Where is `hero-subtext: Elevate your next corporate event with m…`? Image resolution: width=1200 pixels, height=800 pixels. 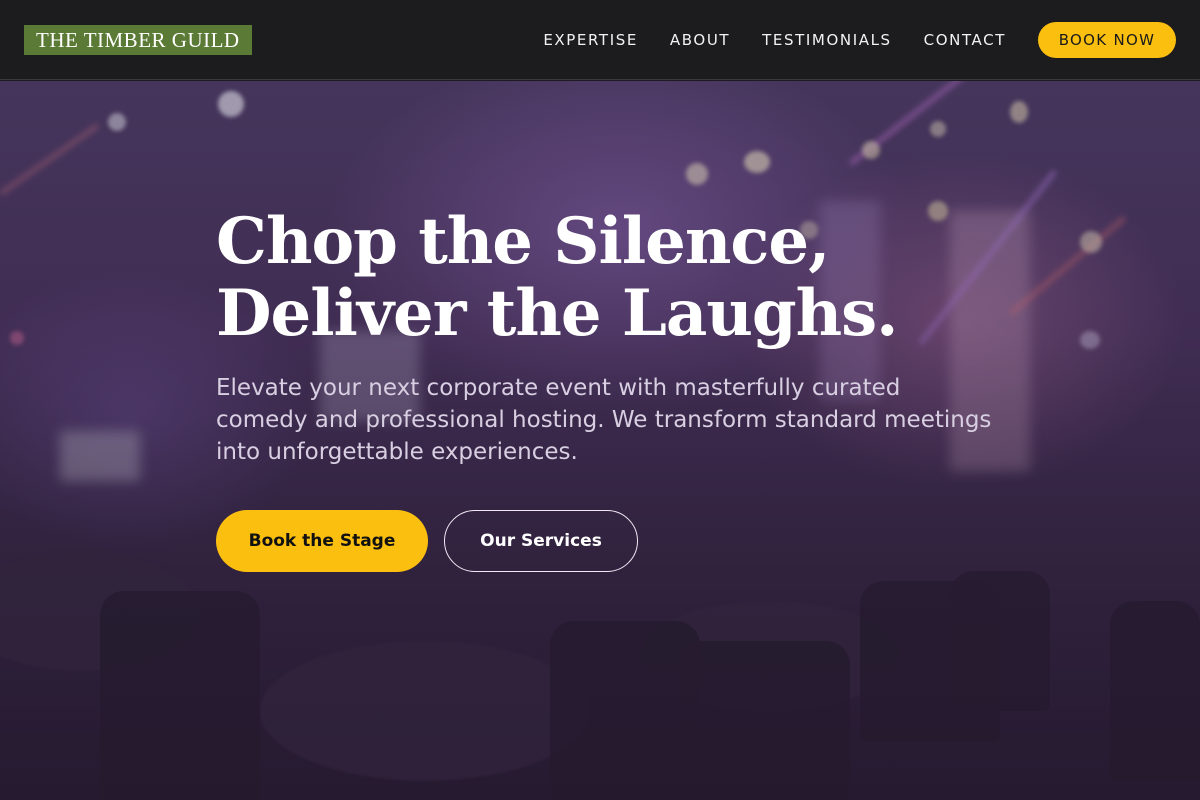
hero-subtext: Elevate your next corporate event with m… is located at coordinates (604, 420).